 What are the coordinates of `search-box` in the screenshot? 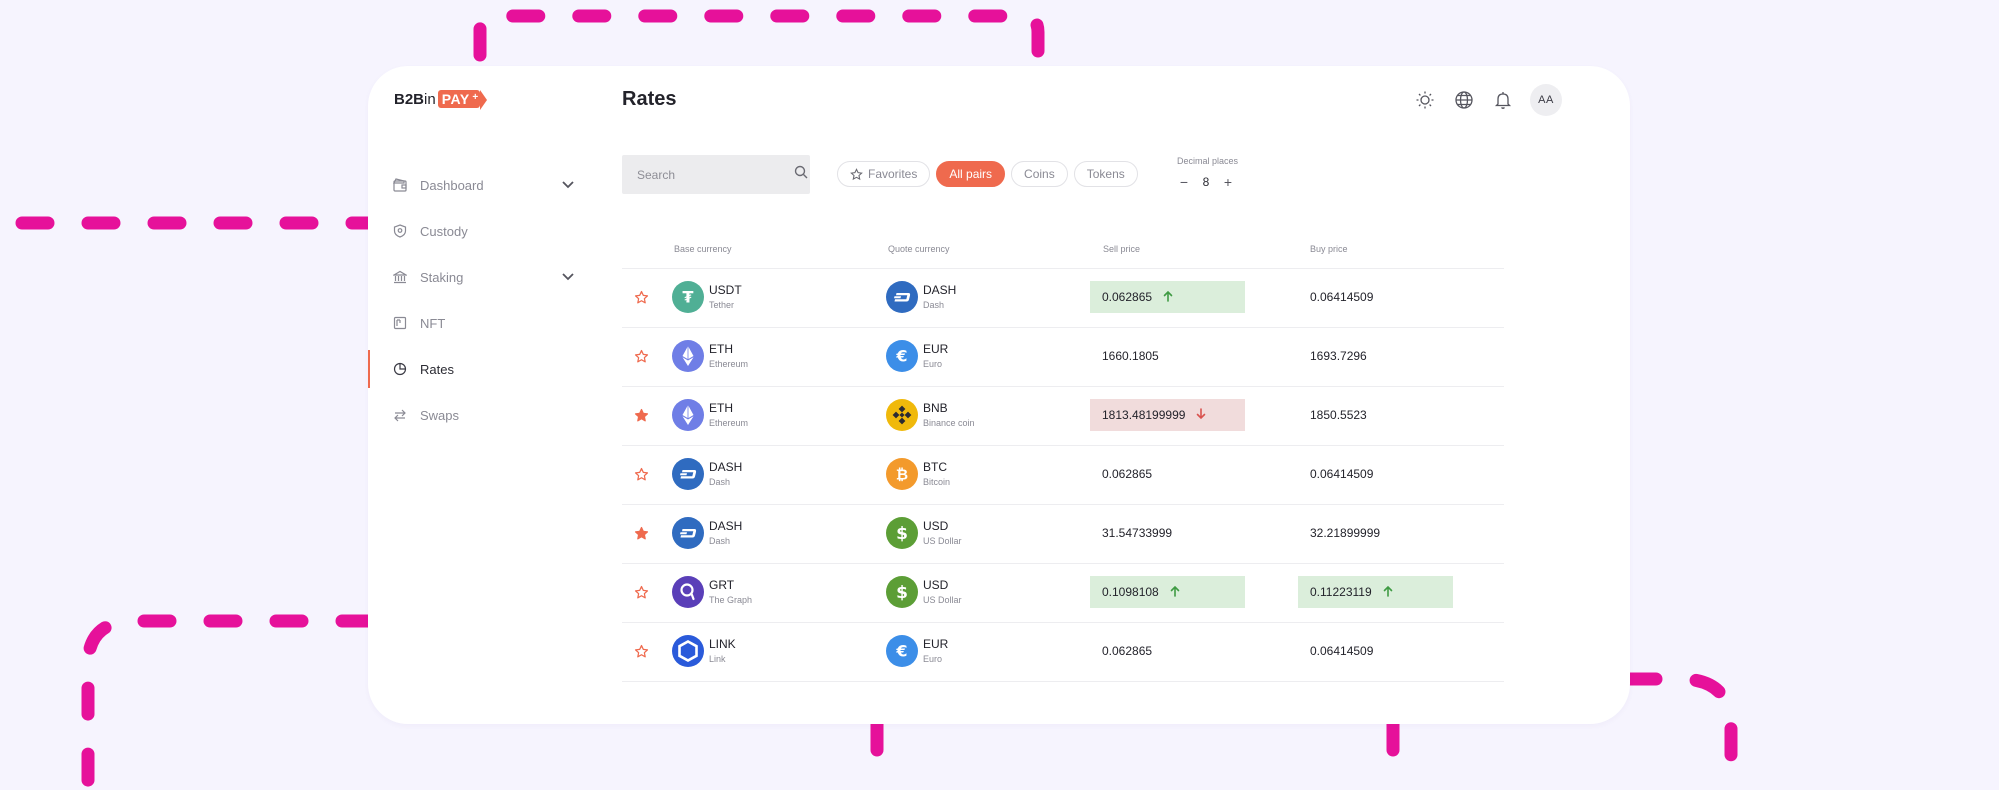 It's located at (716, 174).